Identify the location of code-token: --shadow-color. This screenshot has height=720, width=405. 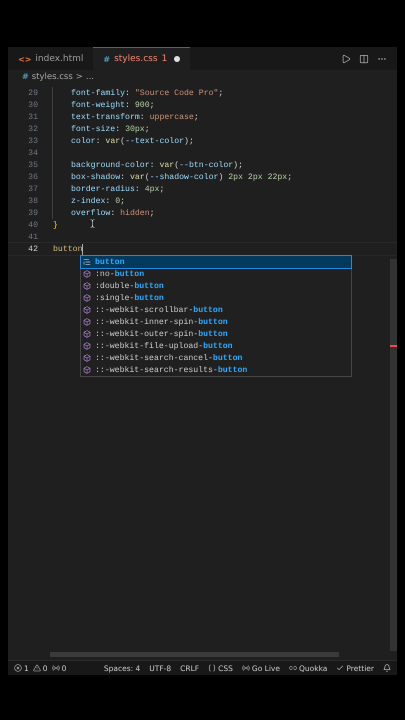
(184, 177).